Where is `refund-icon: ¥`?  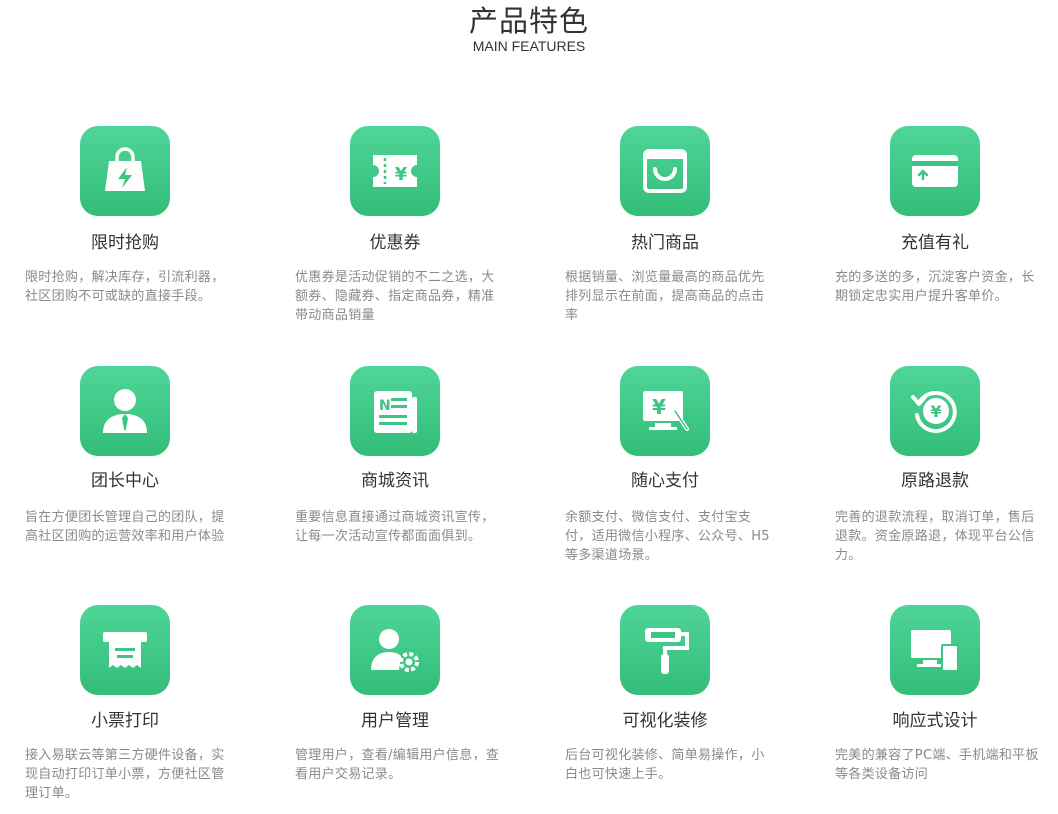
refund-icon: ¥ is located at coordinates (935, 411).